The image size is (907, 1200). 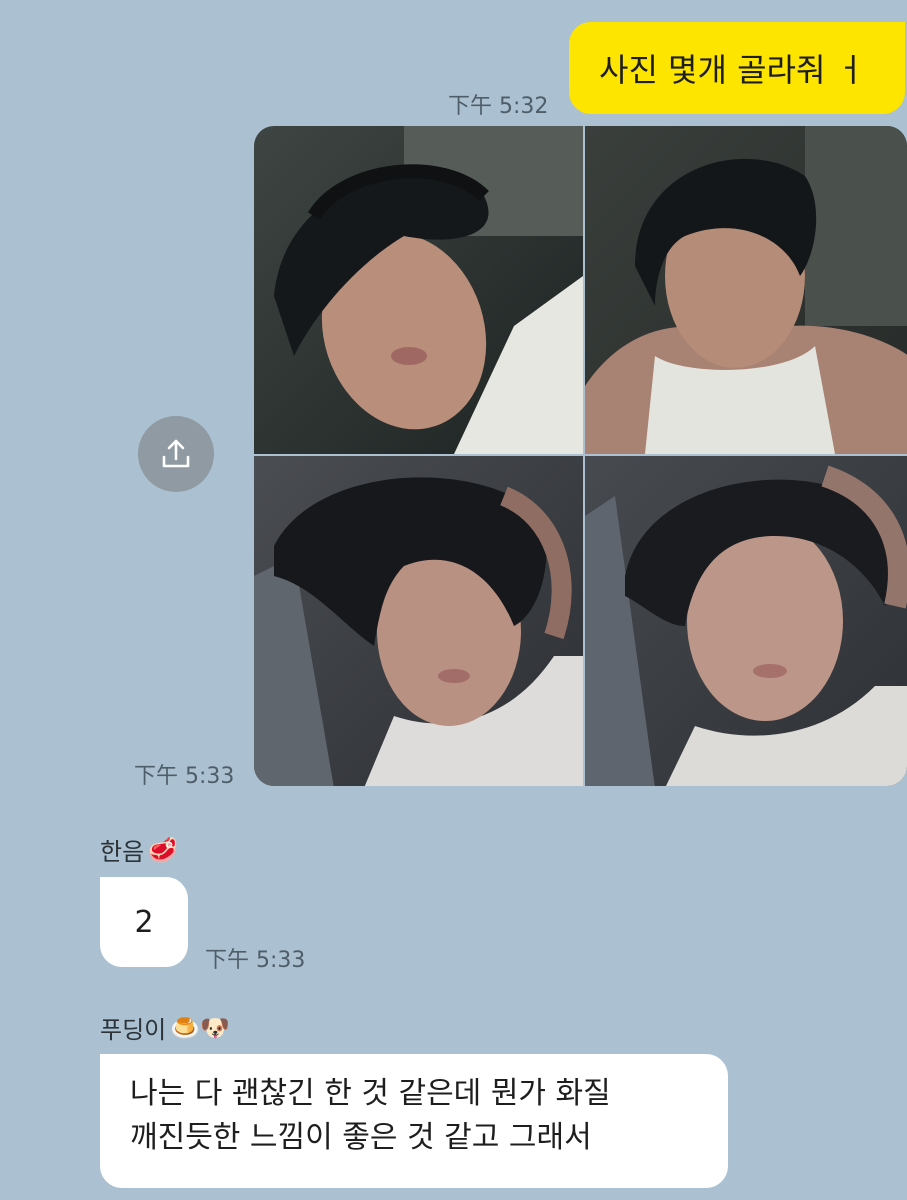 I want to click on received-message-bubble: 2, so click(x=144, y=922).